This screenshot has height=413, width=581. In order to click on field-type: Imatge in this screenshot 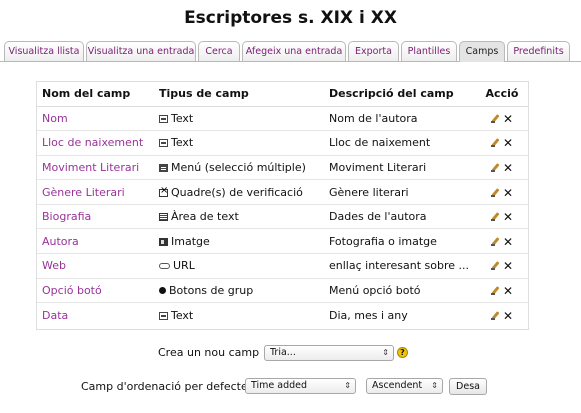, I will do `click(239, 241)`.